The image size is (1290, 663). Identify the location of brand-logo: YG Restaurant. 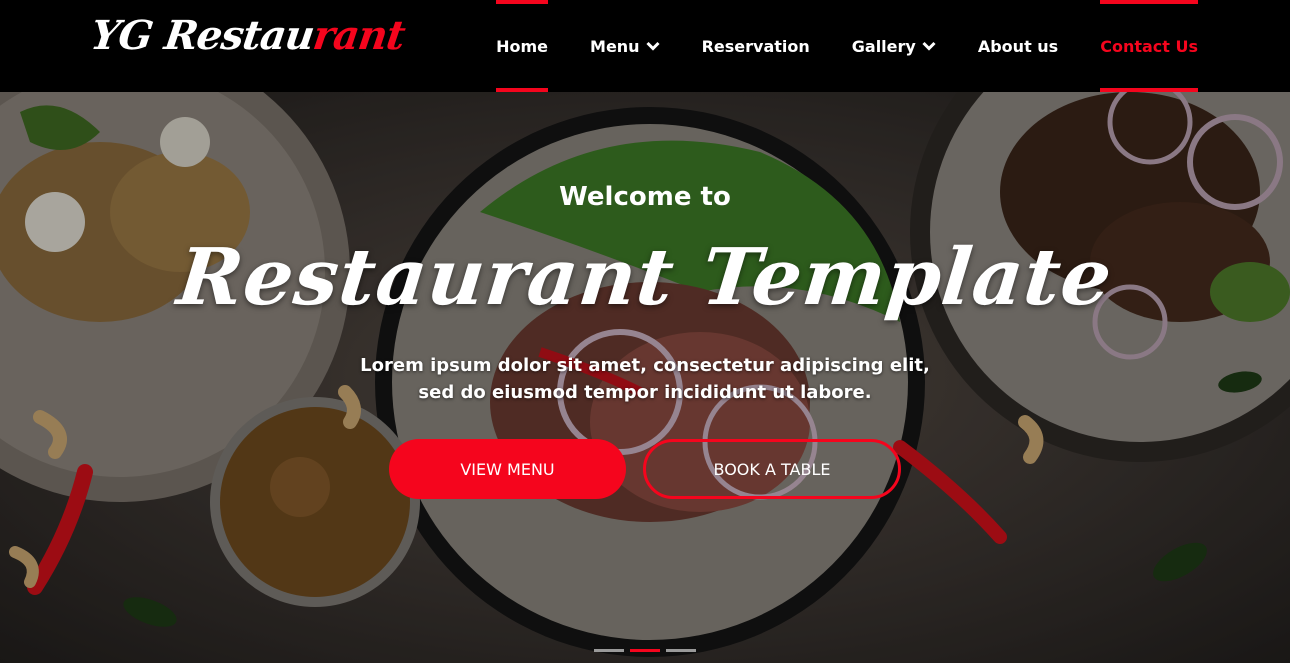
(247, 44).